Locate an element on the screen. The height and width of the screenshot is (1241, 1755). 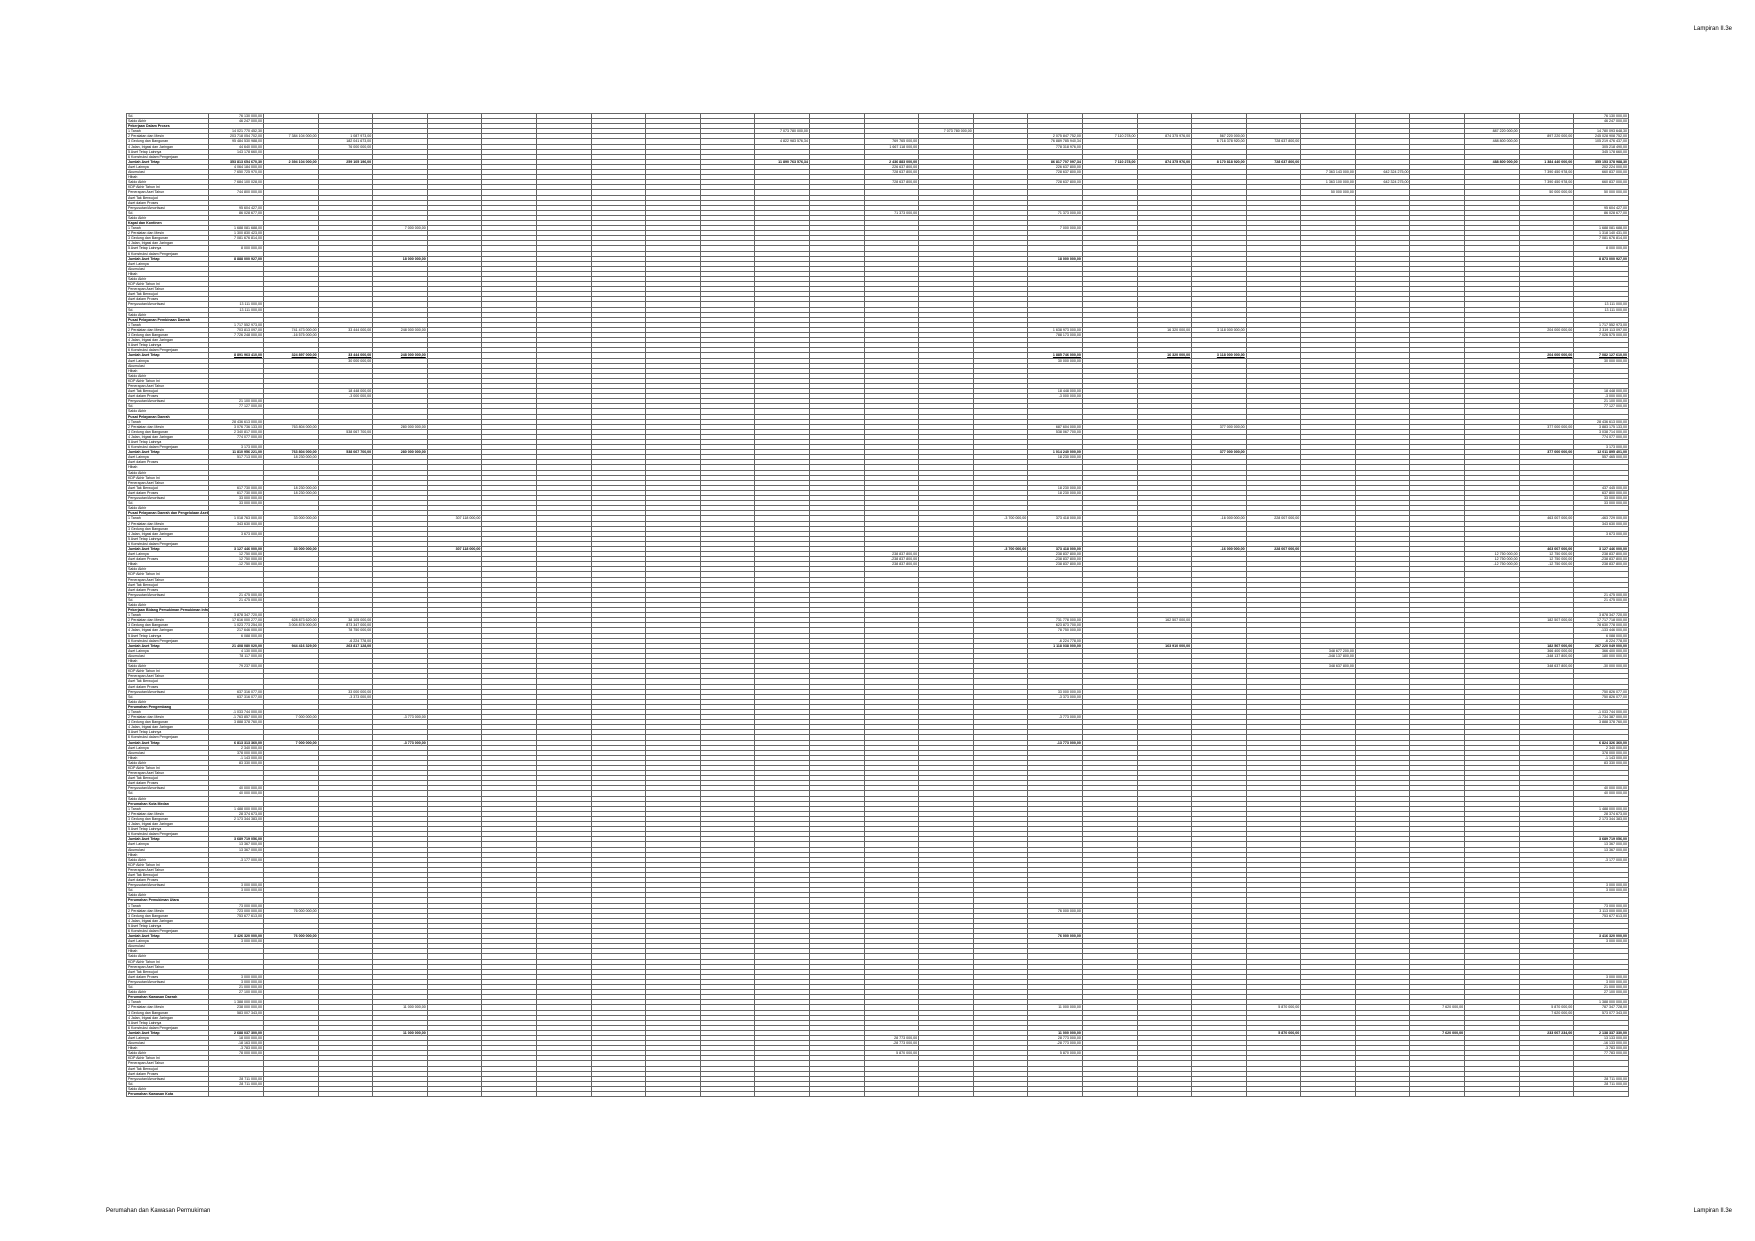
page-header-label: Lampiran II.3e is located at coordinates (1712, 29).